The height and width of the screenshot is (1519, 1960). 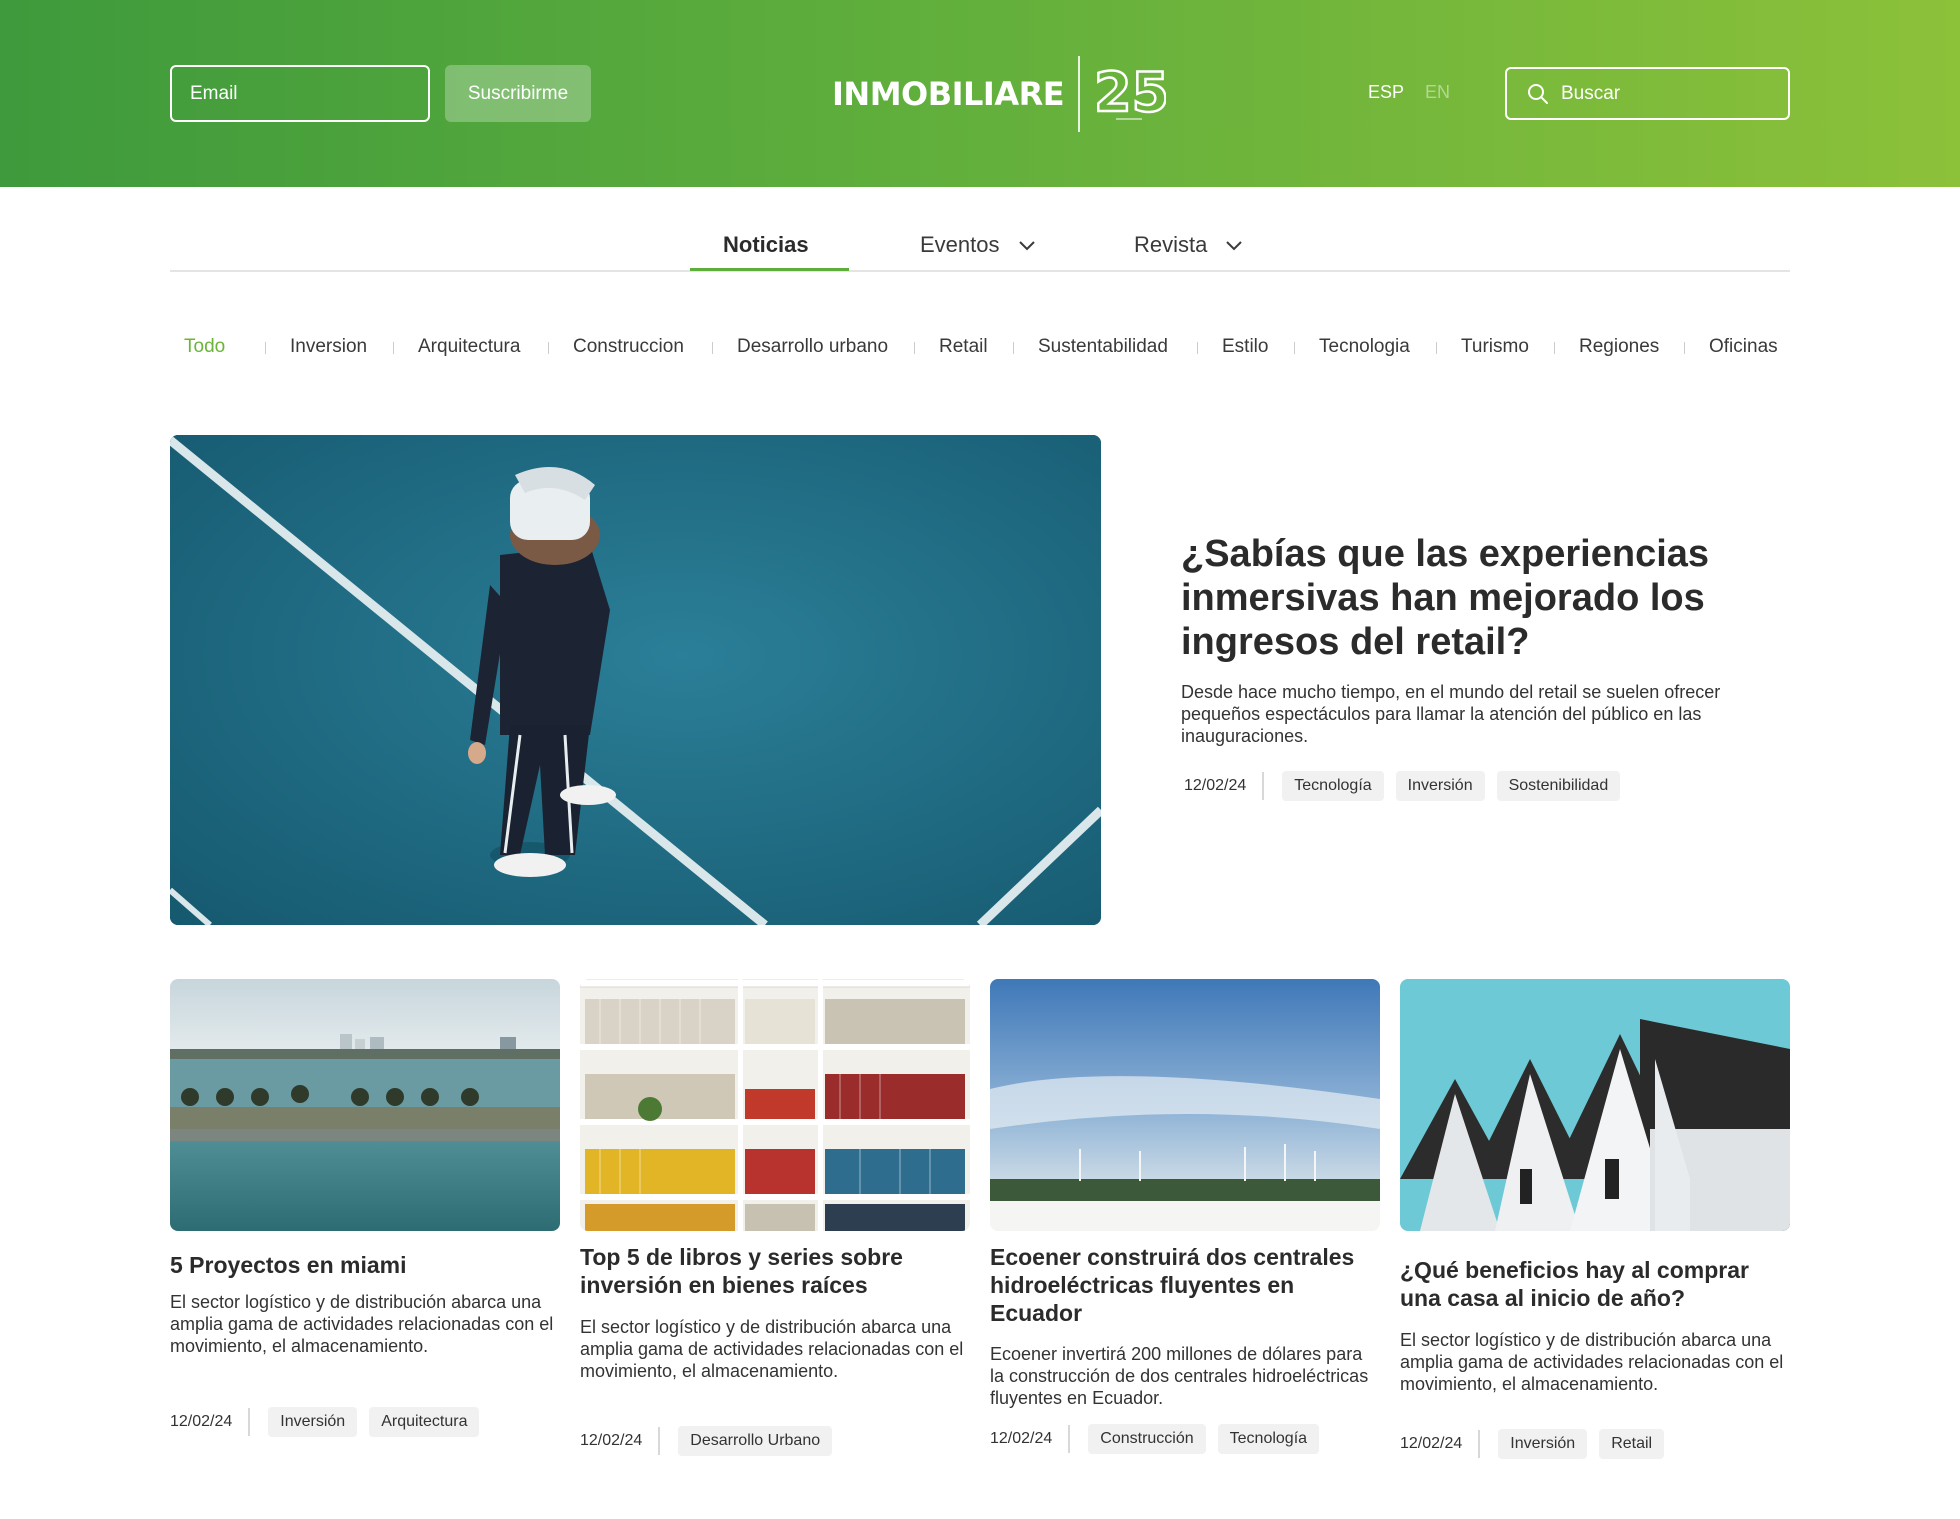 I want to click on miami-waterfront-illustration, so click(x=365, y=1105).